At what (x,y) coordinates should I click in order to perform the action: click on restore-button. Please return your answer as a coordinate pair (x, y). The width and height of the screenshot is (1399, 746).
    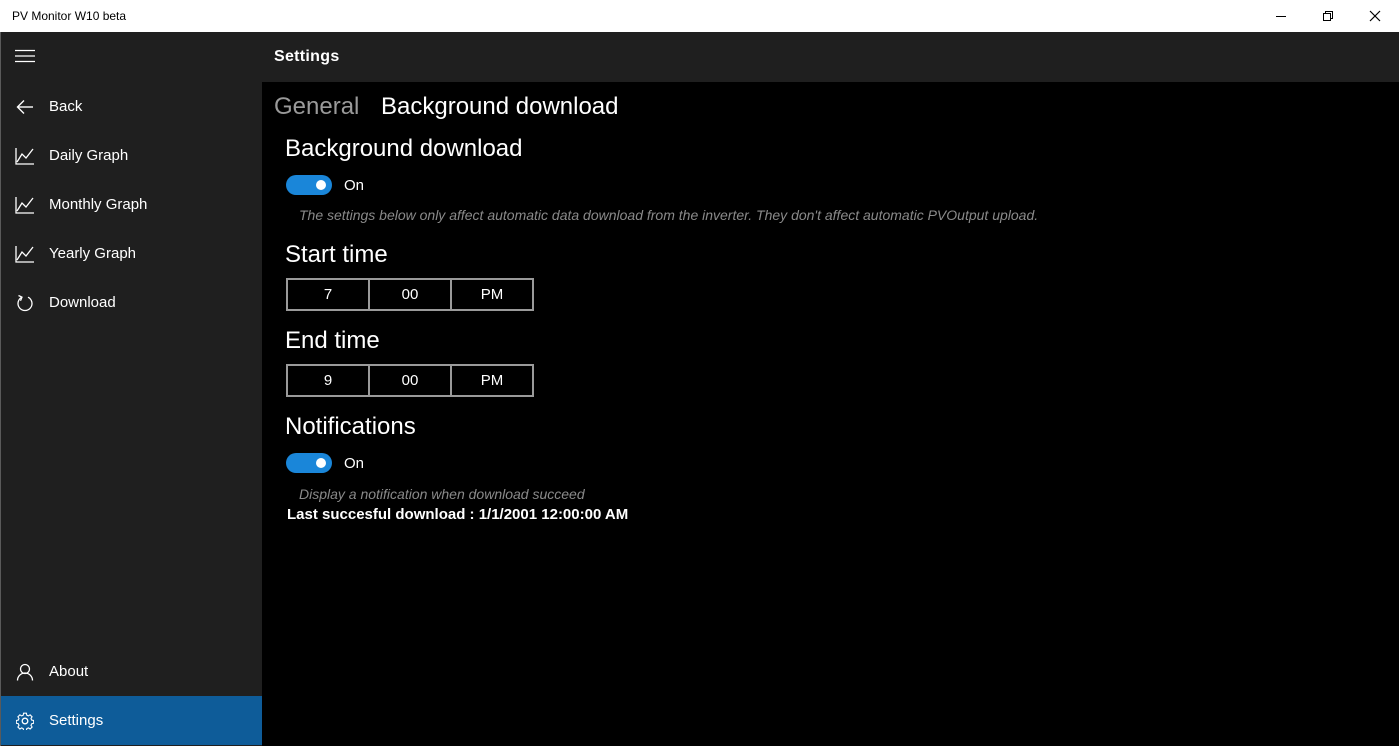
    Looking at the image, I should click on (1328, 16).